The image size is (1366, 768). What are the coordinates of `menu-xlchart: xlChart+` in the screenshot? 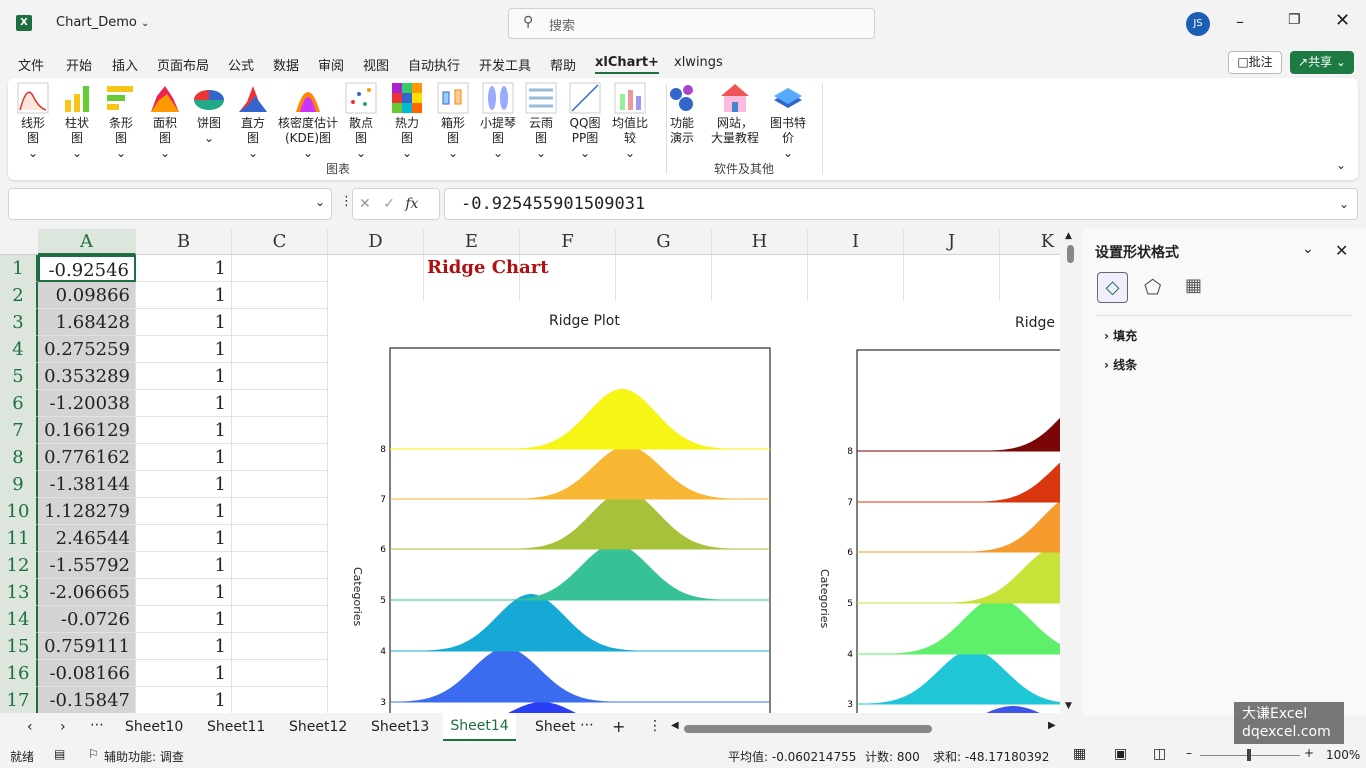 It's located at (627, 64).